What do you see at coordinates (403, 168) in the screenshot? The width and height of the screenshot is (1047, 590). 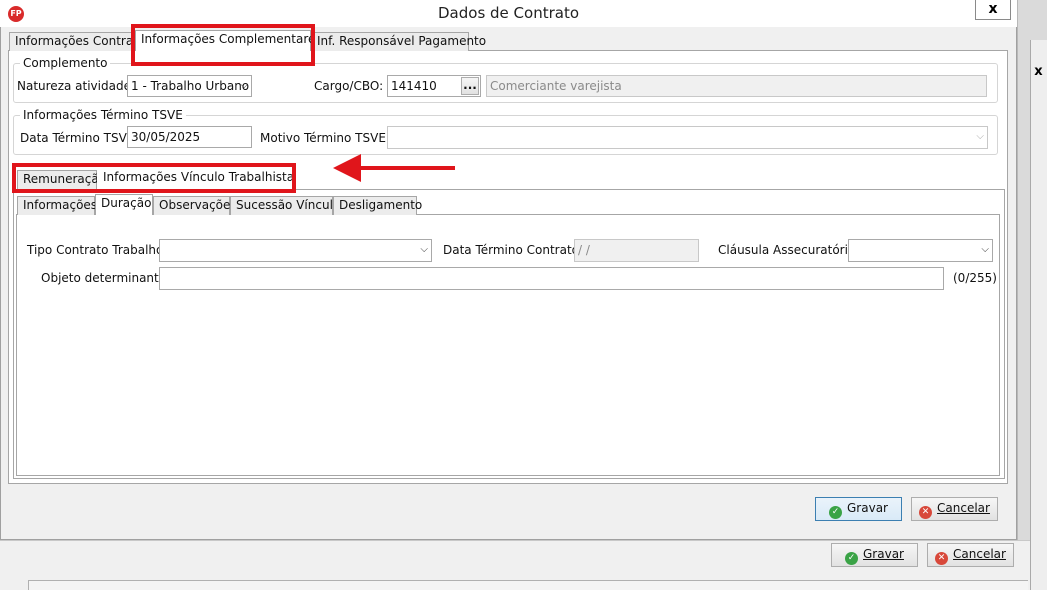 I see `annotation-arrow-shaft` at bounding box center [403, 168].